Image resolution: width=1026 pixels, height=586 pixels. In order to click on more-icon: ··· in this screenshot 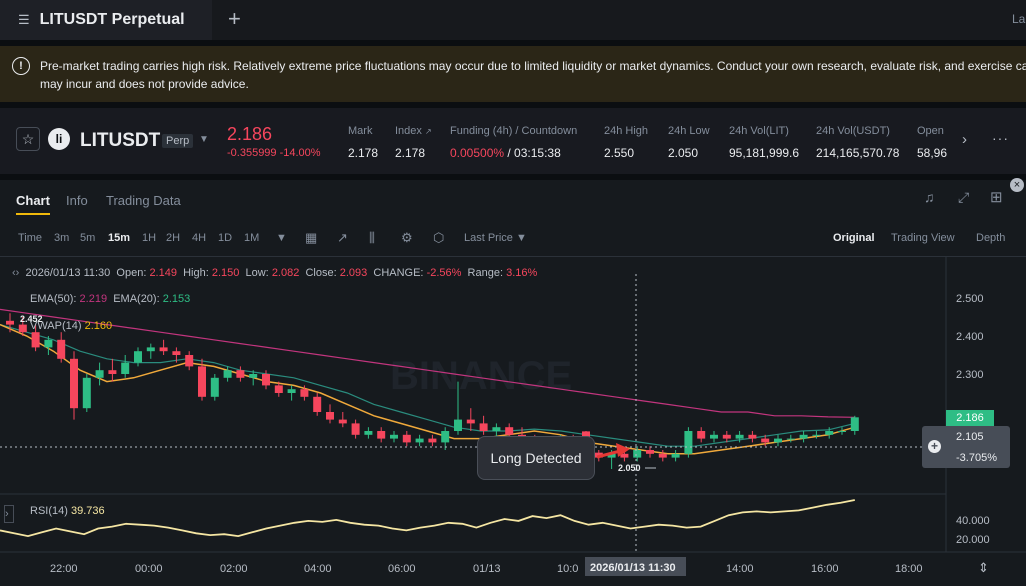, I will do `click(1000, 138)`.